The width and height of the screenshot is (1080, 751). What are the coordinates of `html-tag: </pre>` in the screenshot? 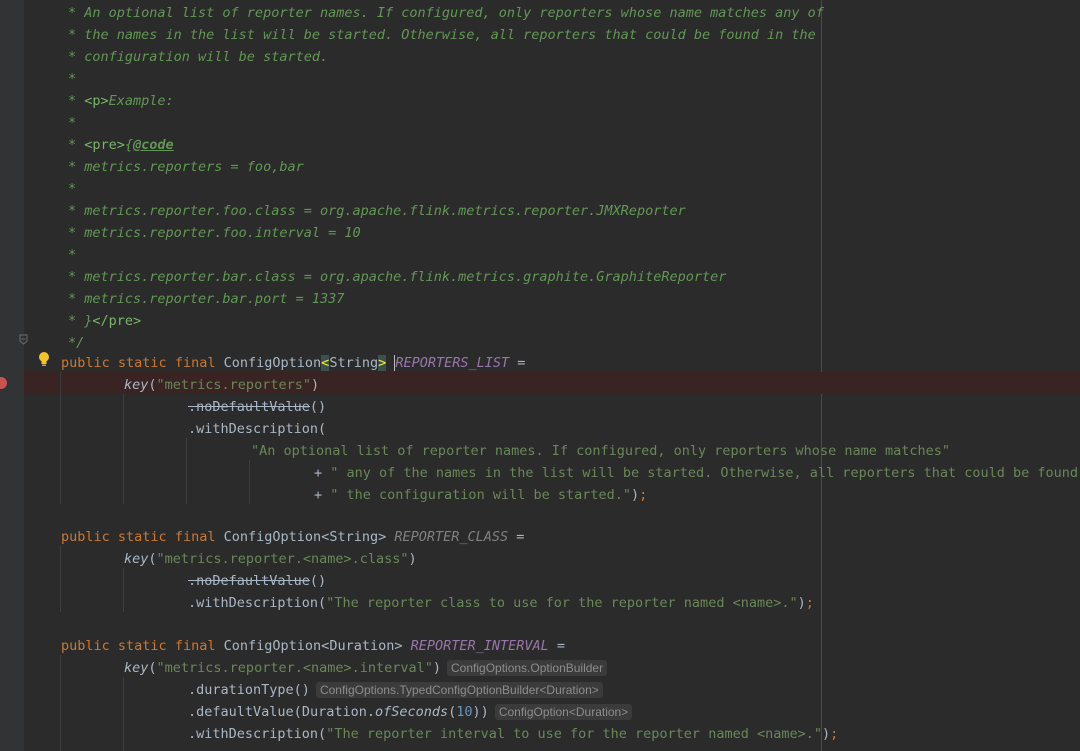 It's located at (117, 321).